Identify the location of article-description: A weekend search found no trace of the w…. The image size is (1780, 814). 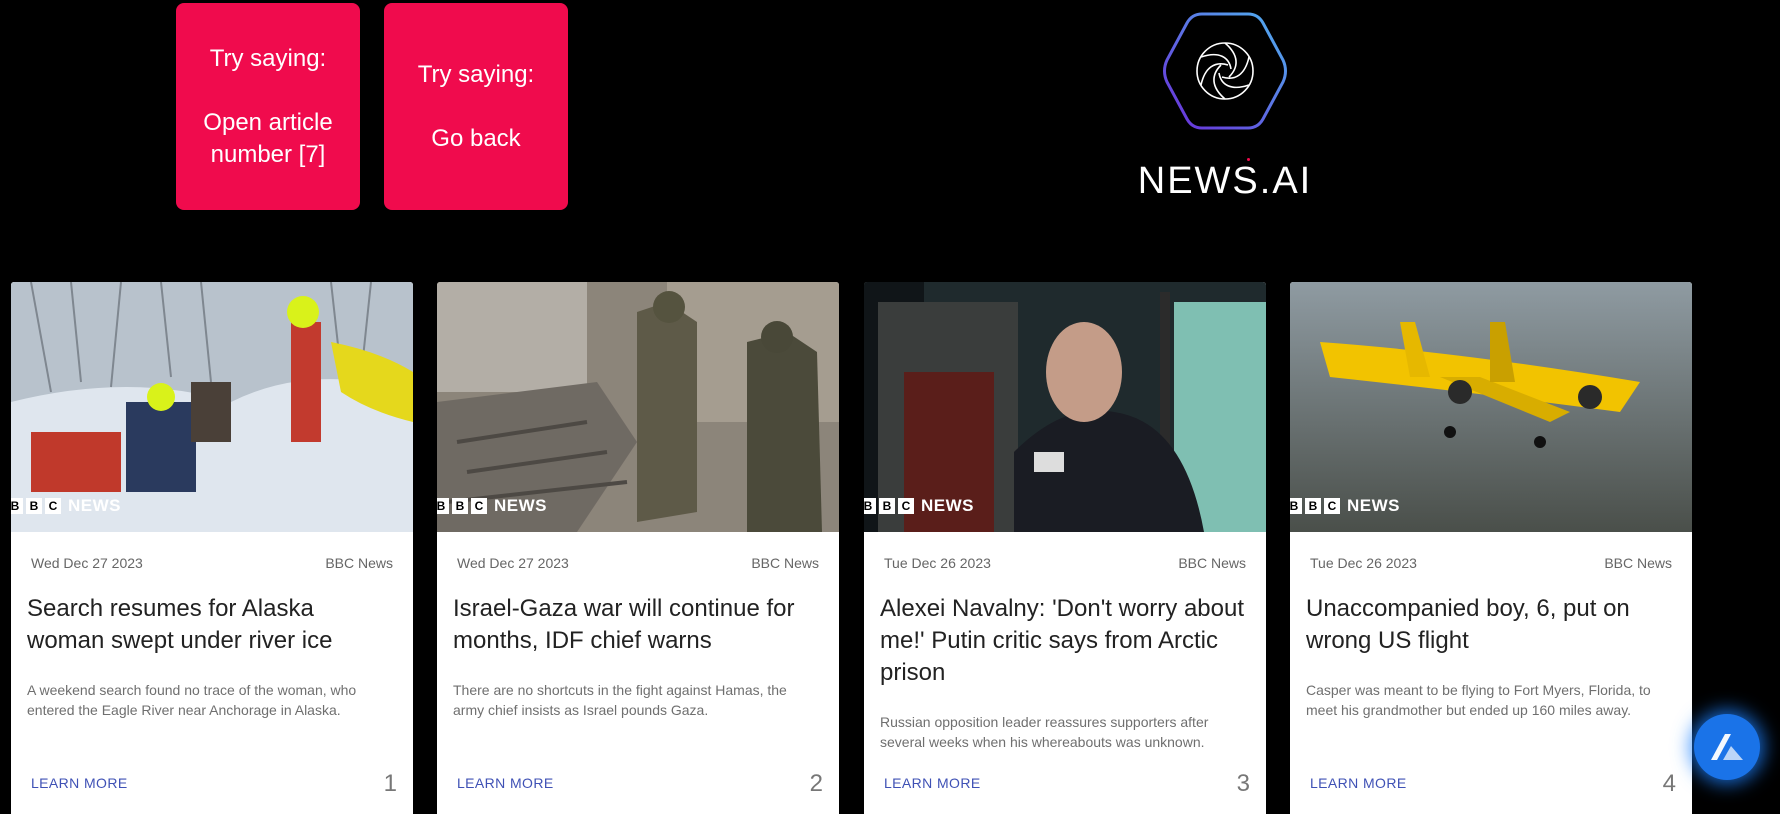
(192, 700).